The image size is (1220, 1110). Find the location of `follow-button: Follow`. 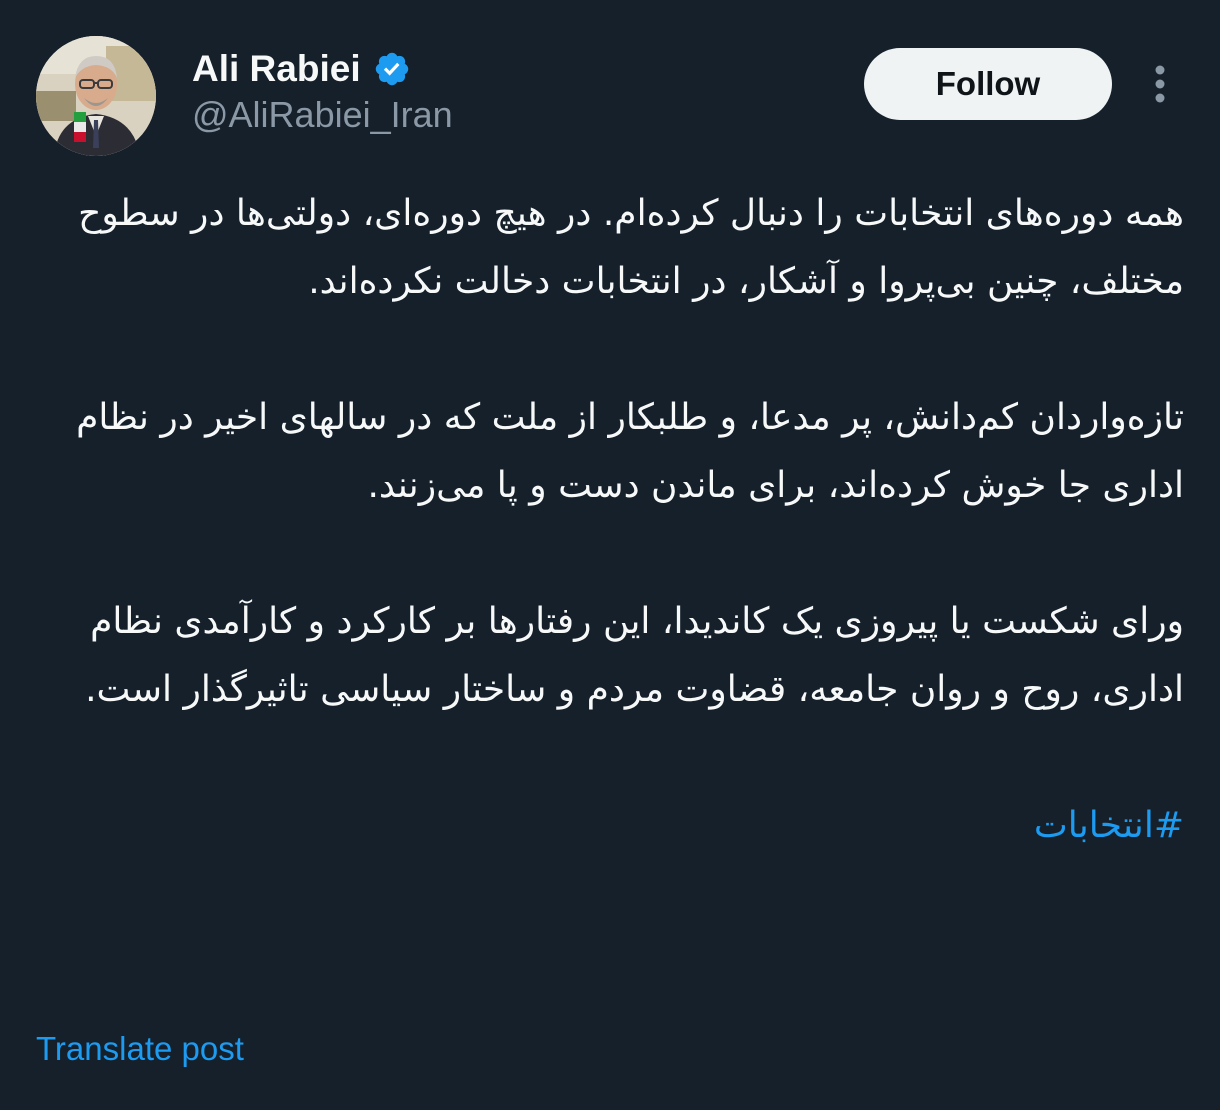

follow-button: Follow is located at coordinates (988, 84).